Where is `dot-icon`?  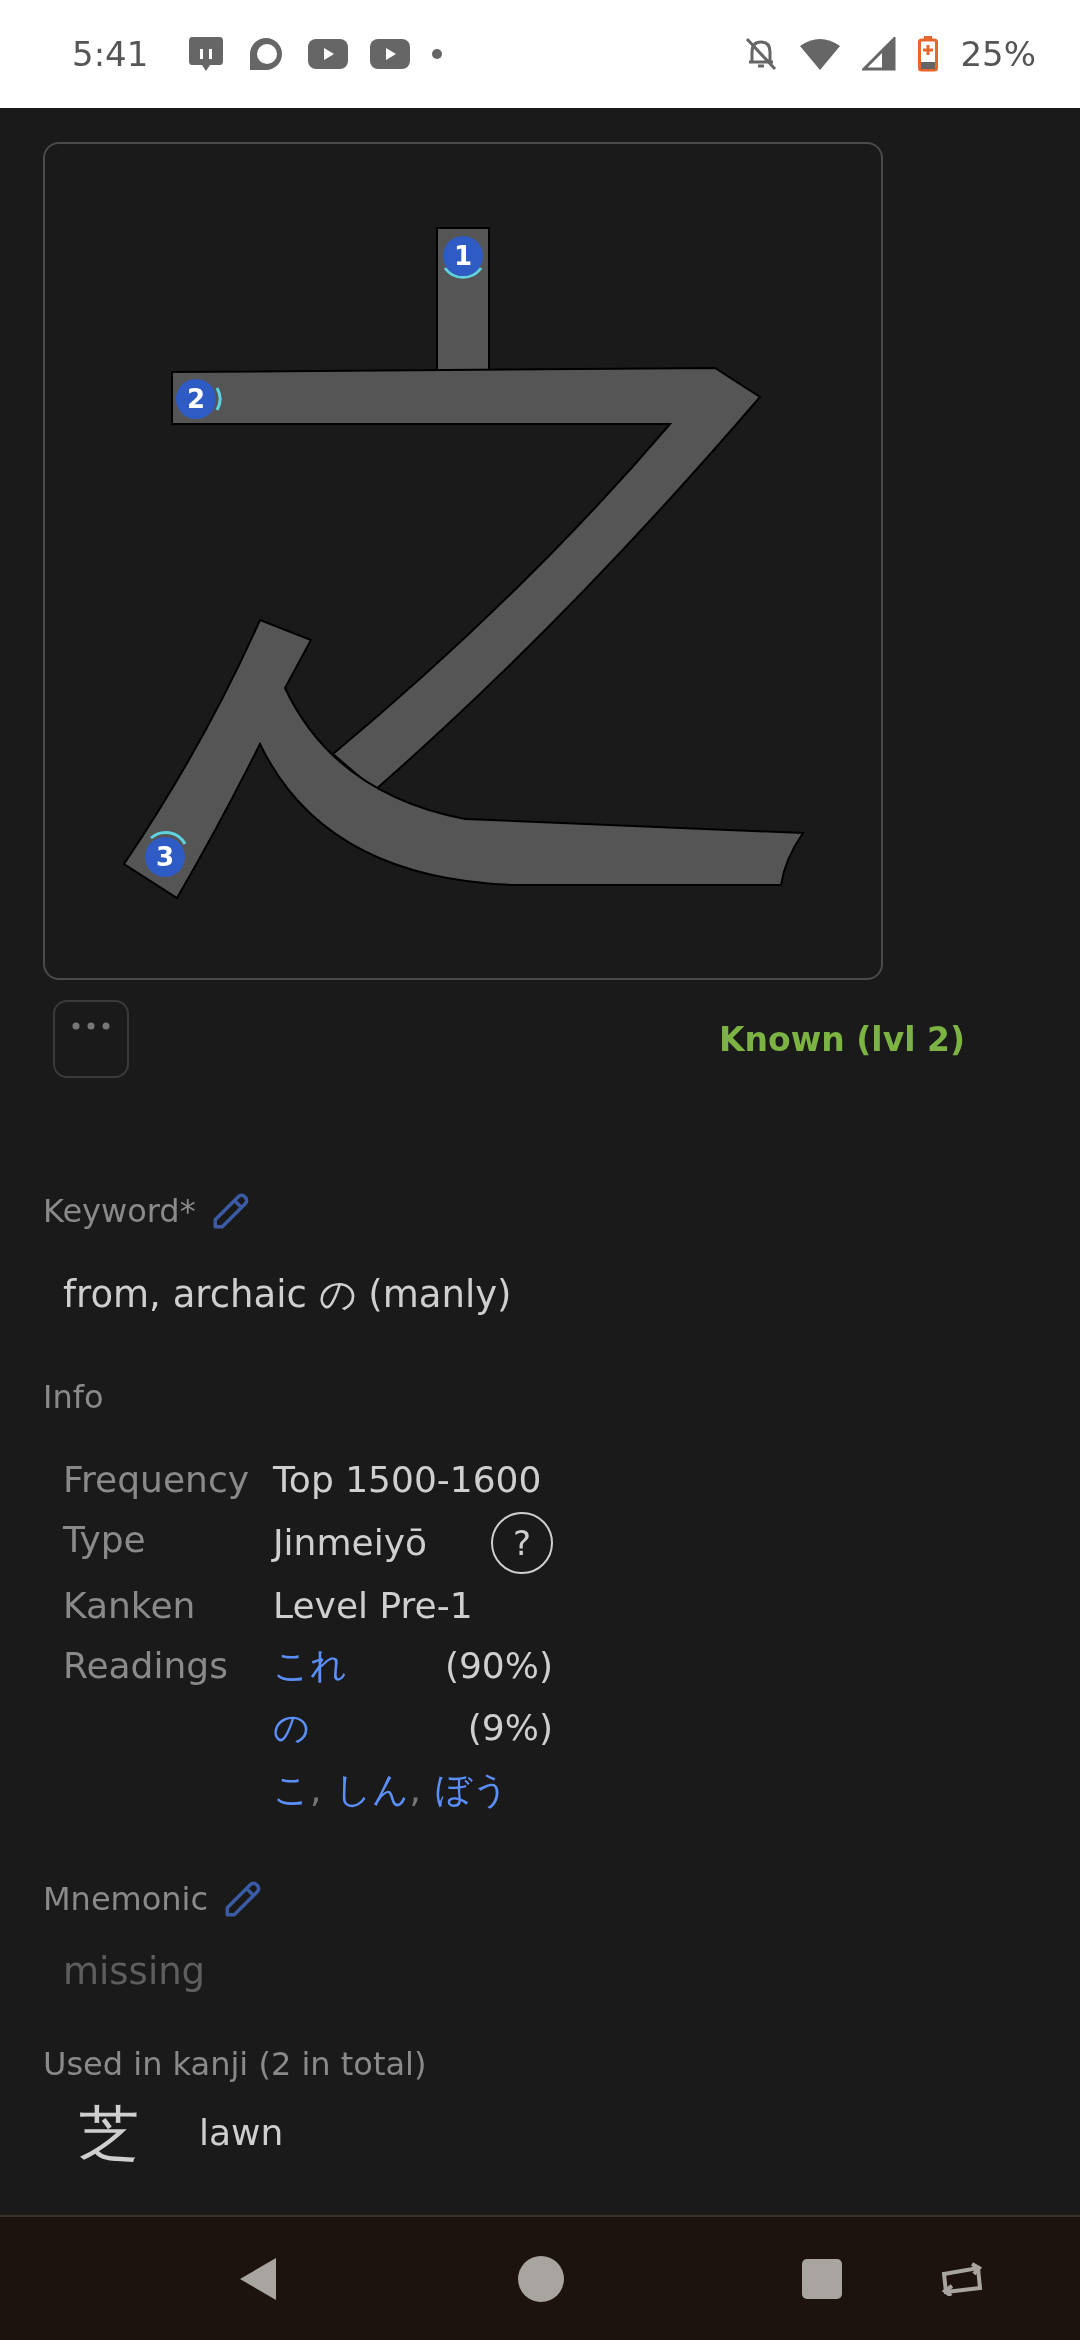
dot-icon is located at coordinates (437, 54).